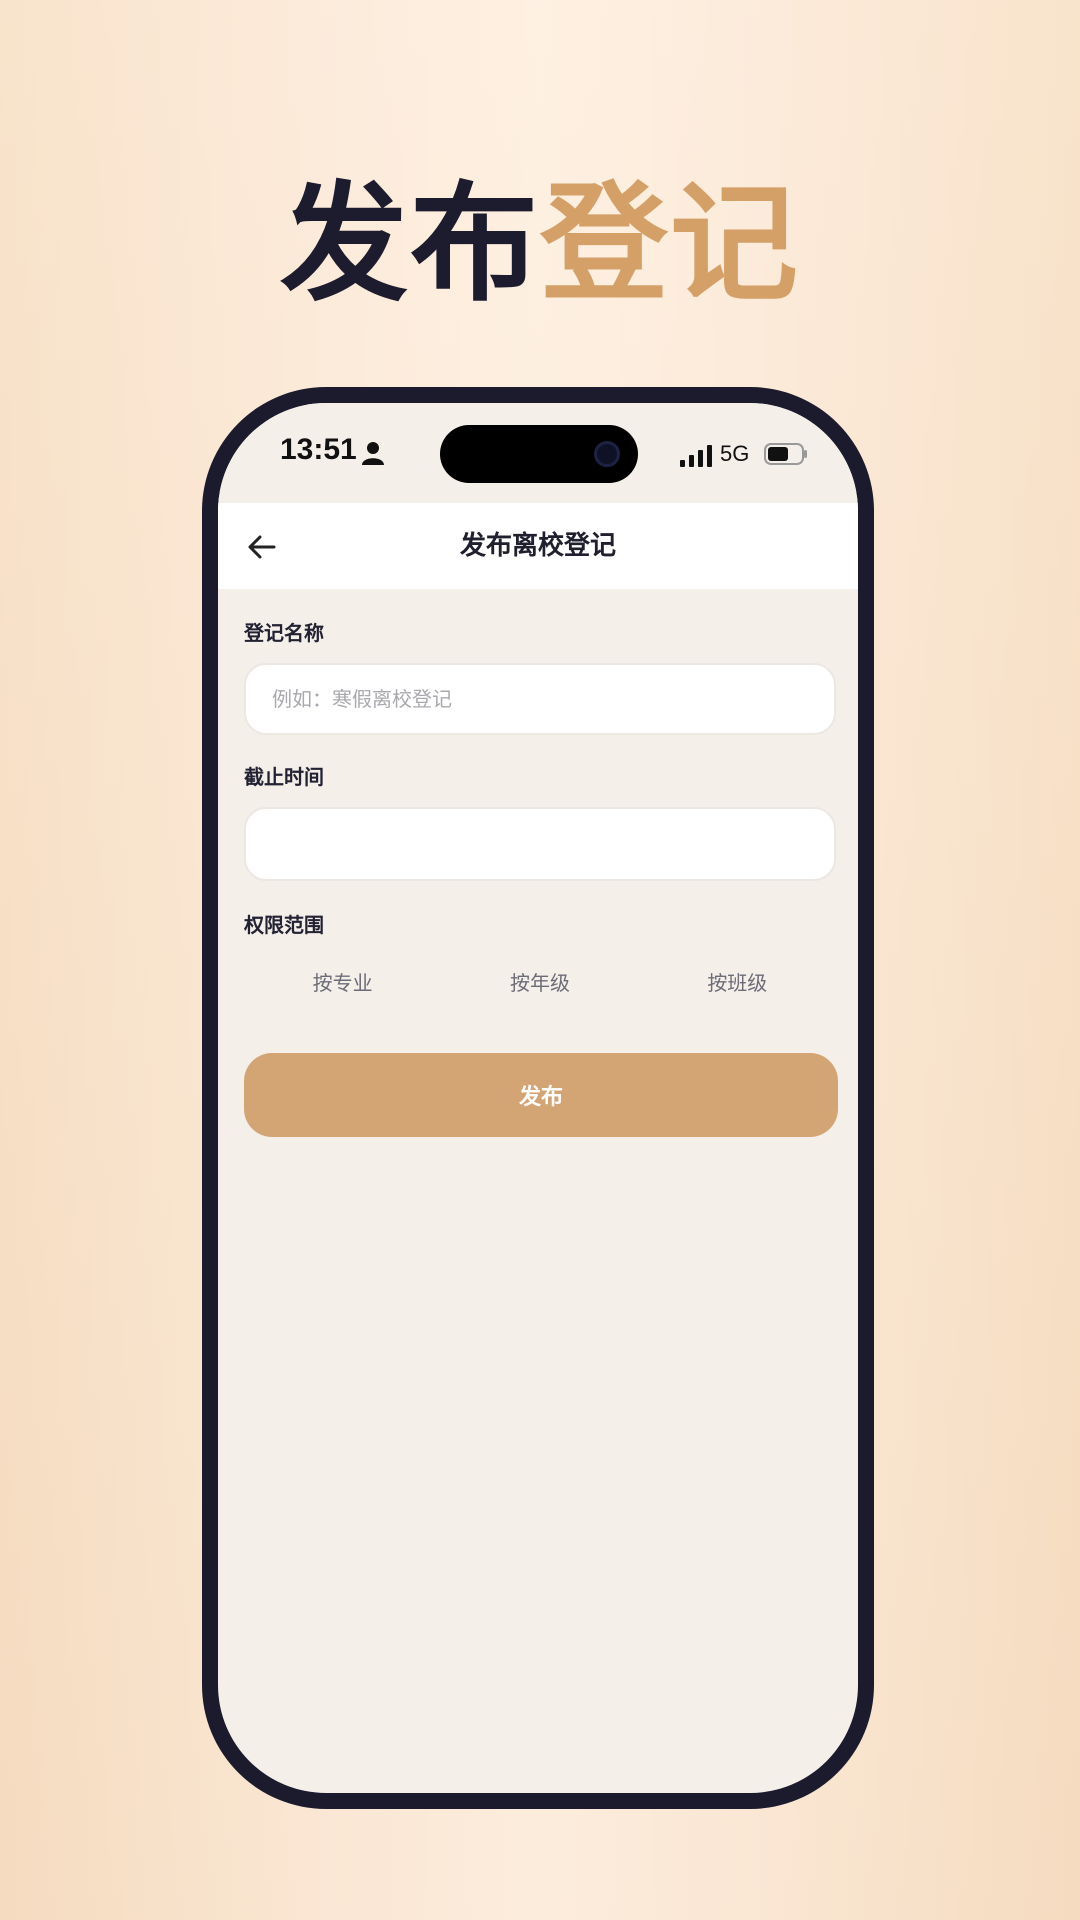  I want to click on deadline-input, so click(540, 844).